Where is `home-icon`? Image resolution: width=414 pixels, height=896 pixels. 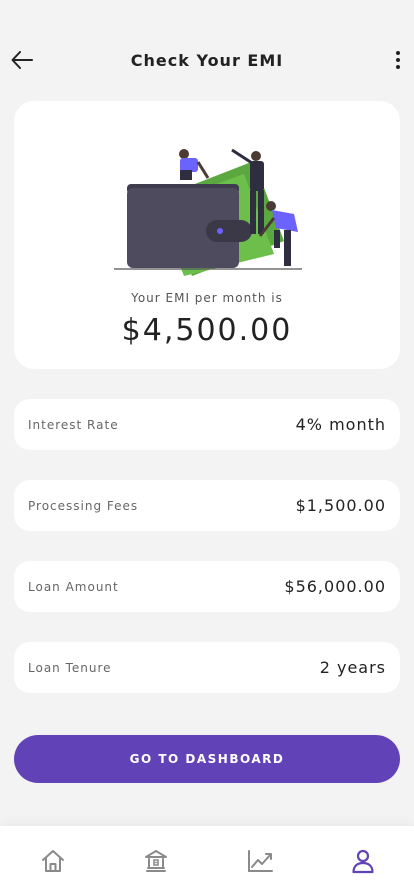
home-icon is located at coordinates (53, 861).